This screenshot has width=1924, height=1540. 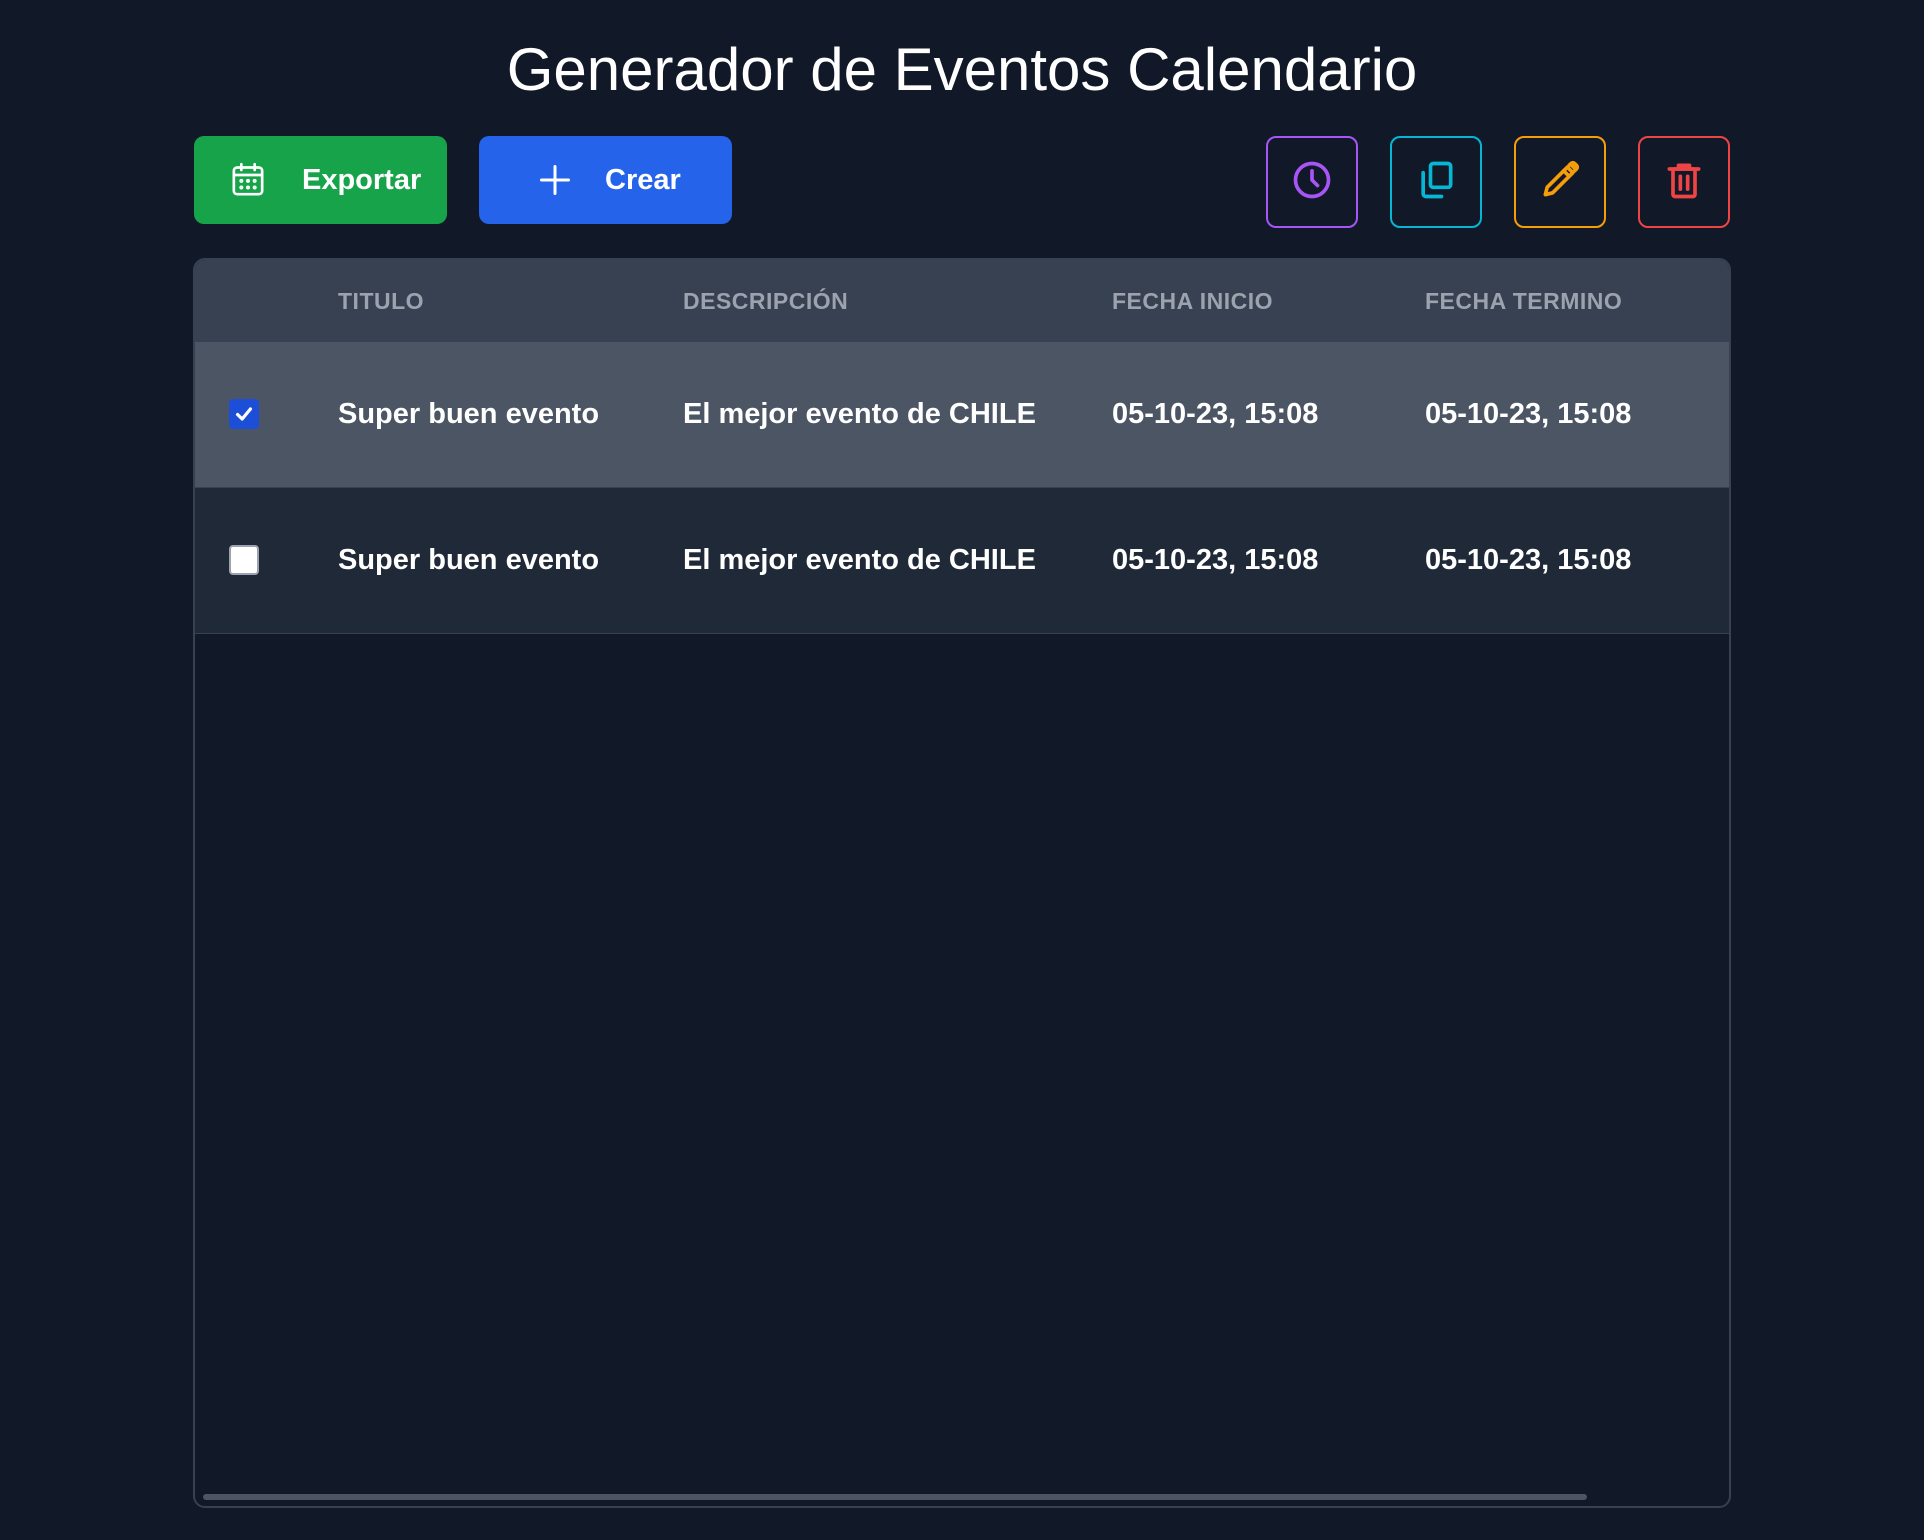 What do you see at coordinates (555, 180) in the screenshot?
I see `plus-icon` at bounding box center [555, 180].